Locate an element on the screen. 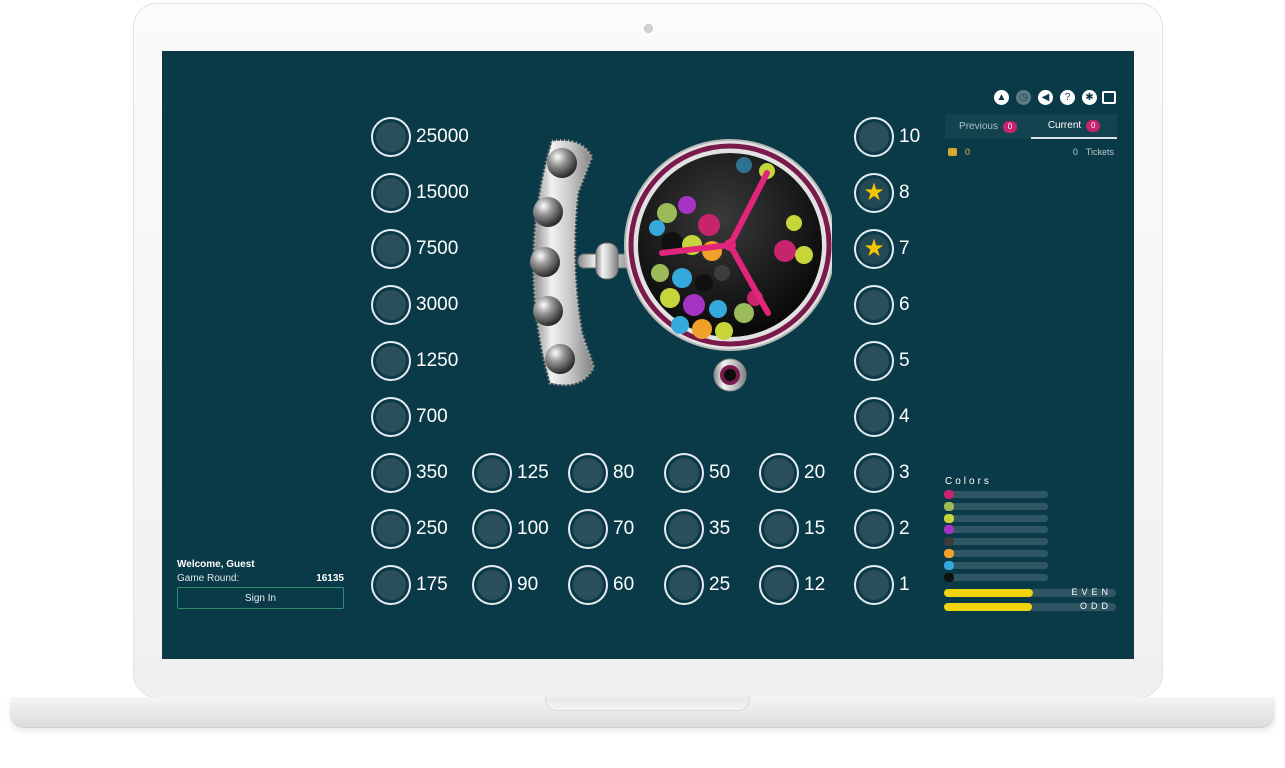 This screenshot has height=768, width=1285. tab-previous: Previous 0 is located at coordinates (988, 126).